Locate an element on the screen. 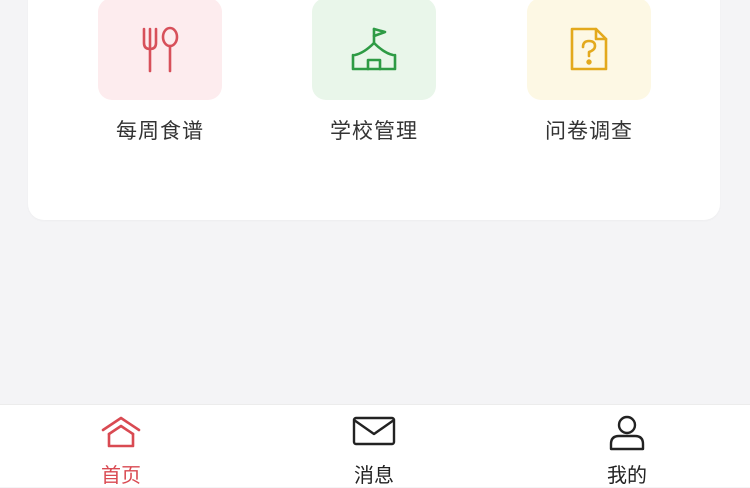 This screenshot has width=750, height=488. tab-profile: 我的 is located at coordinates (627, 451).